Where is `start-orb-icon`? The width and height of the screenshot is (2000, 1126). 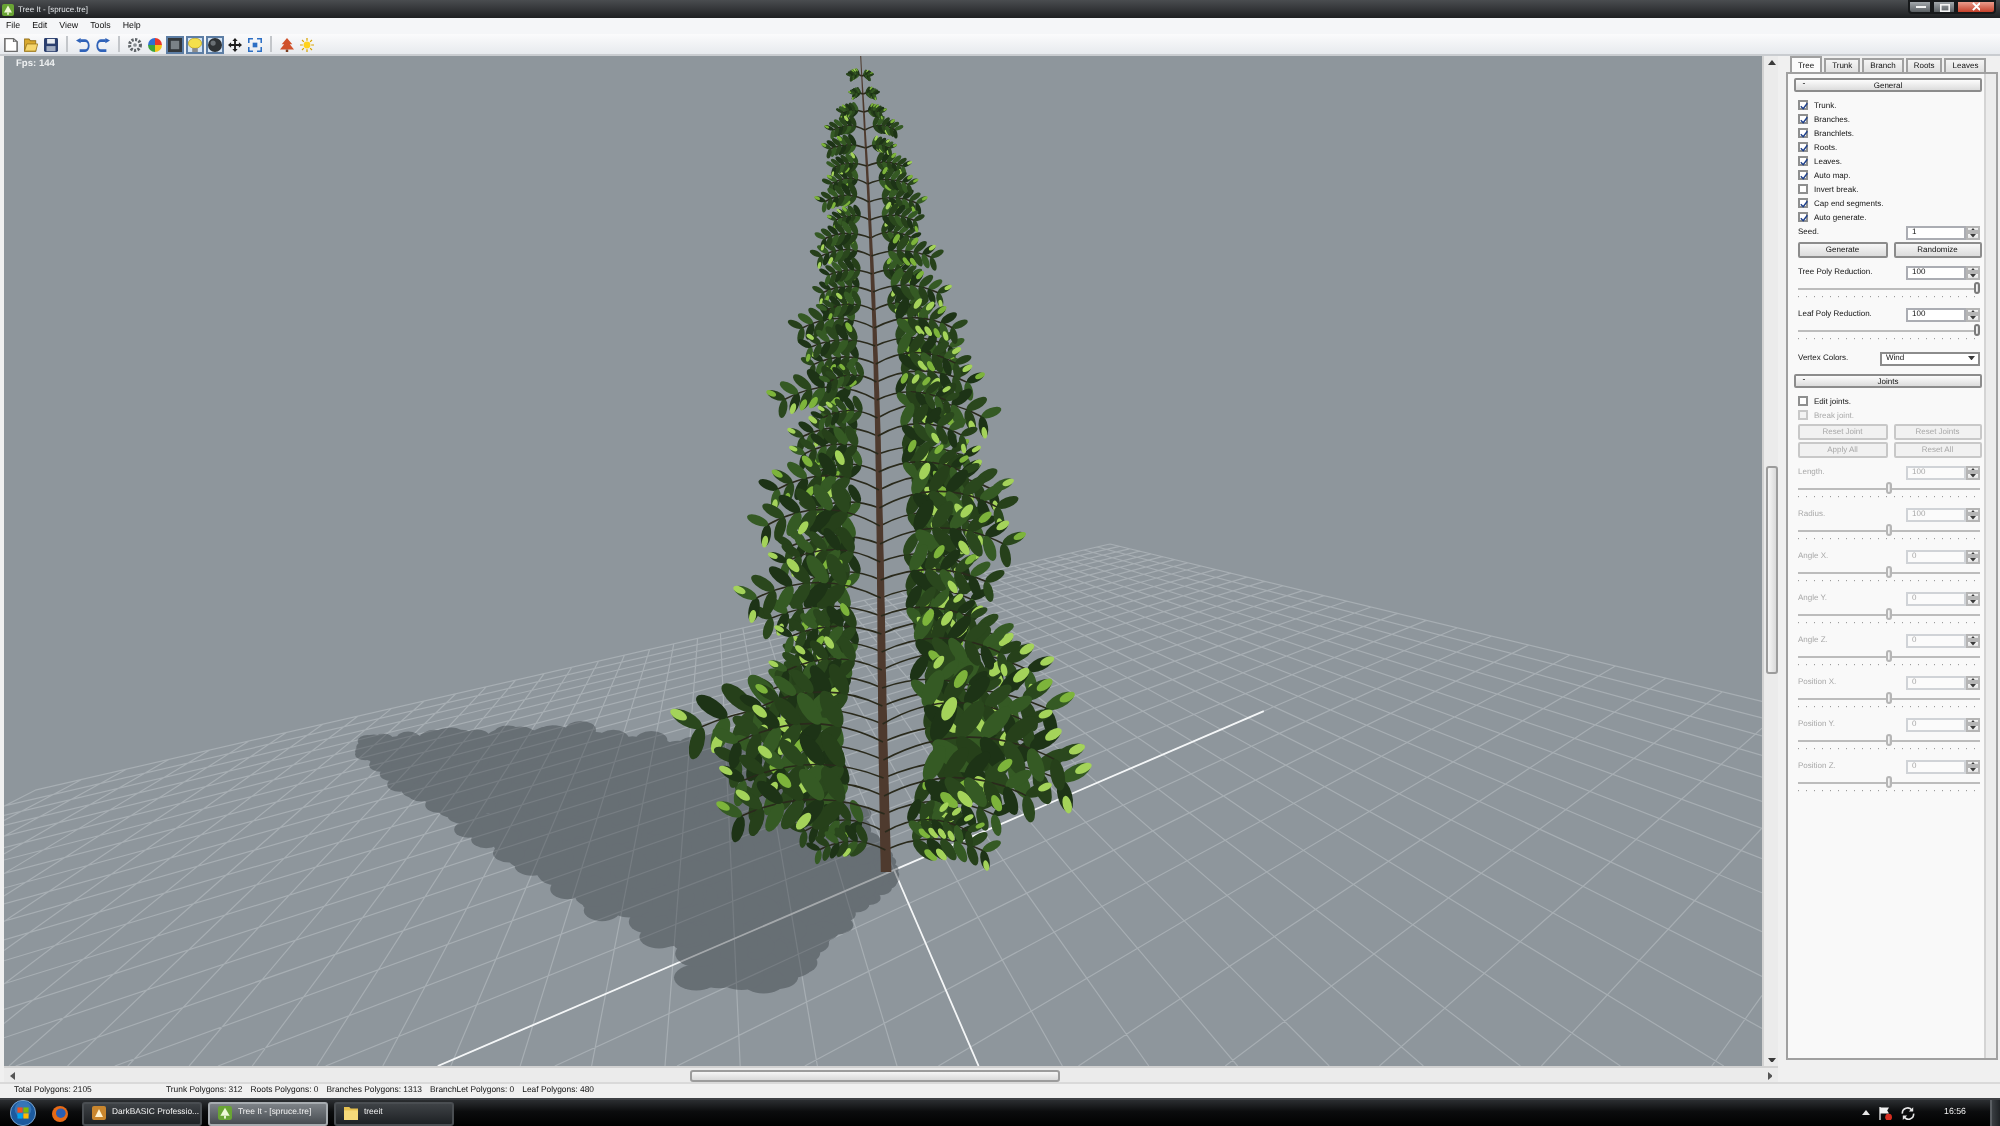 start-orb-icon is located at coordinates (22, 1113).